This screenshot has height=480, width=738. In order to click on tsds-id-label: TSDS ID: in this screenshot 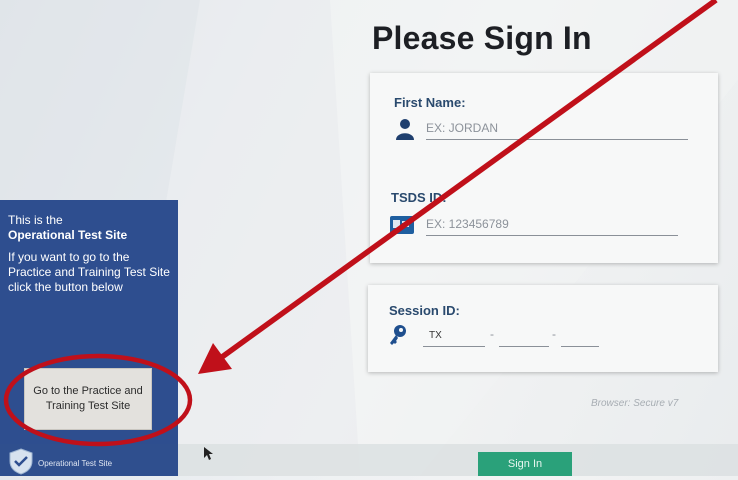, I will do `click(419, 197)`.